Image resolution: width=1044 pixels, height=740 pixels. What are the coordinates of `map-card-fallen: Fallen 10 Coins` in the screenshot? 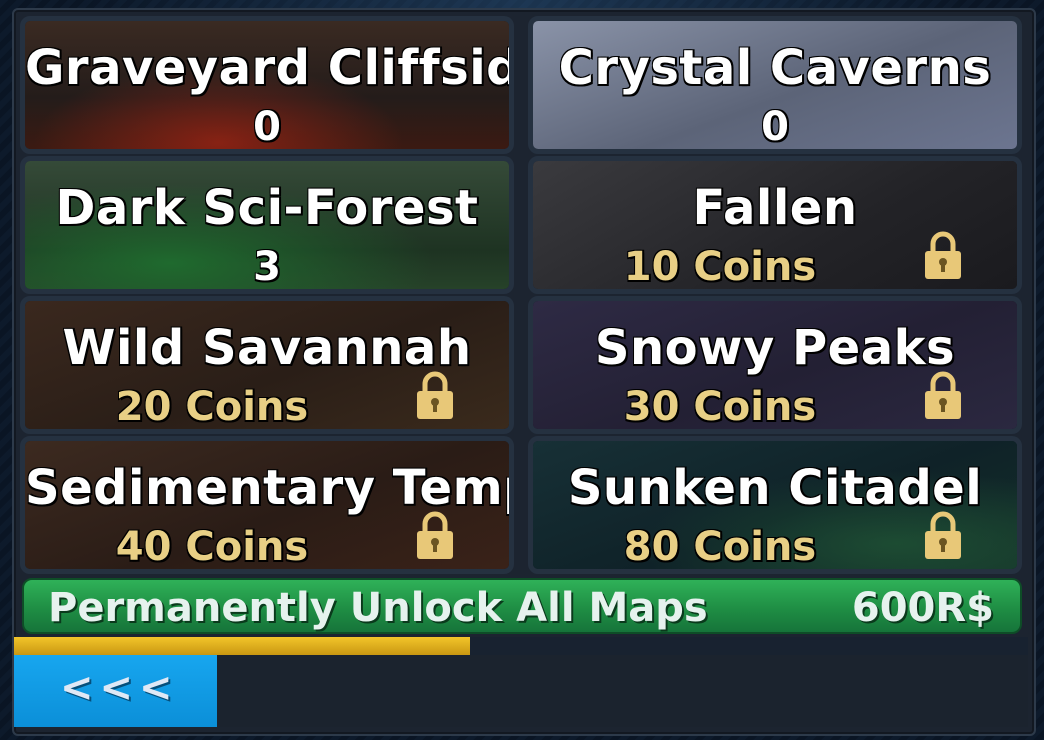 It's located at (775, 225).